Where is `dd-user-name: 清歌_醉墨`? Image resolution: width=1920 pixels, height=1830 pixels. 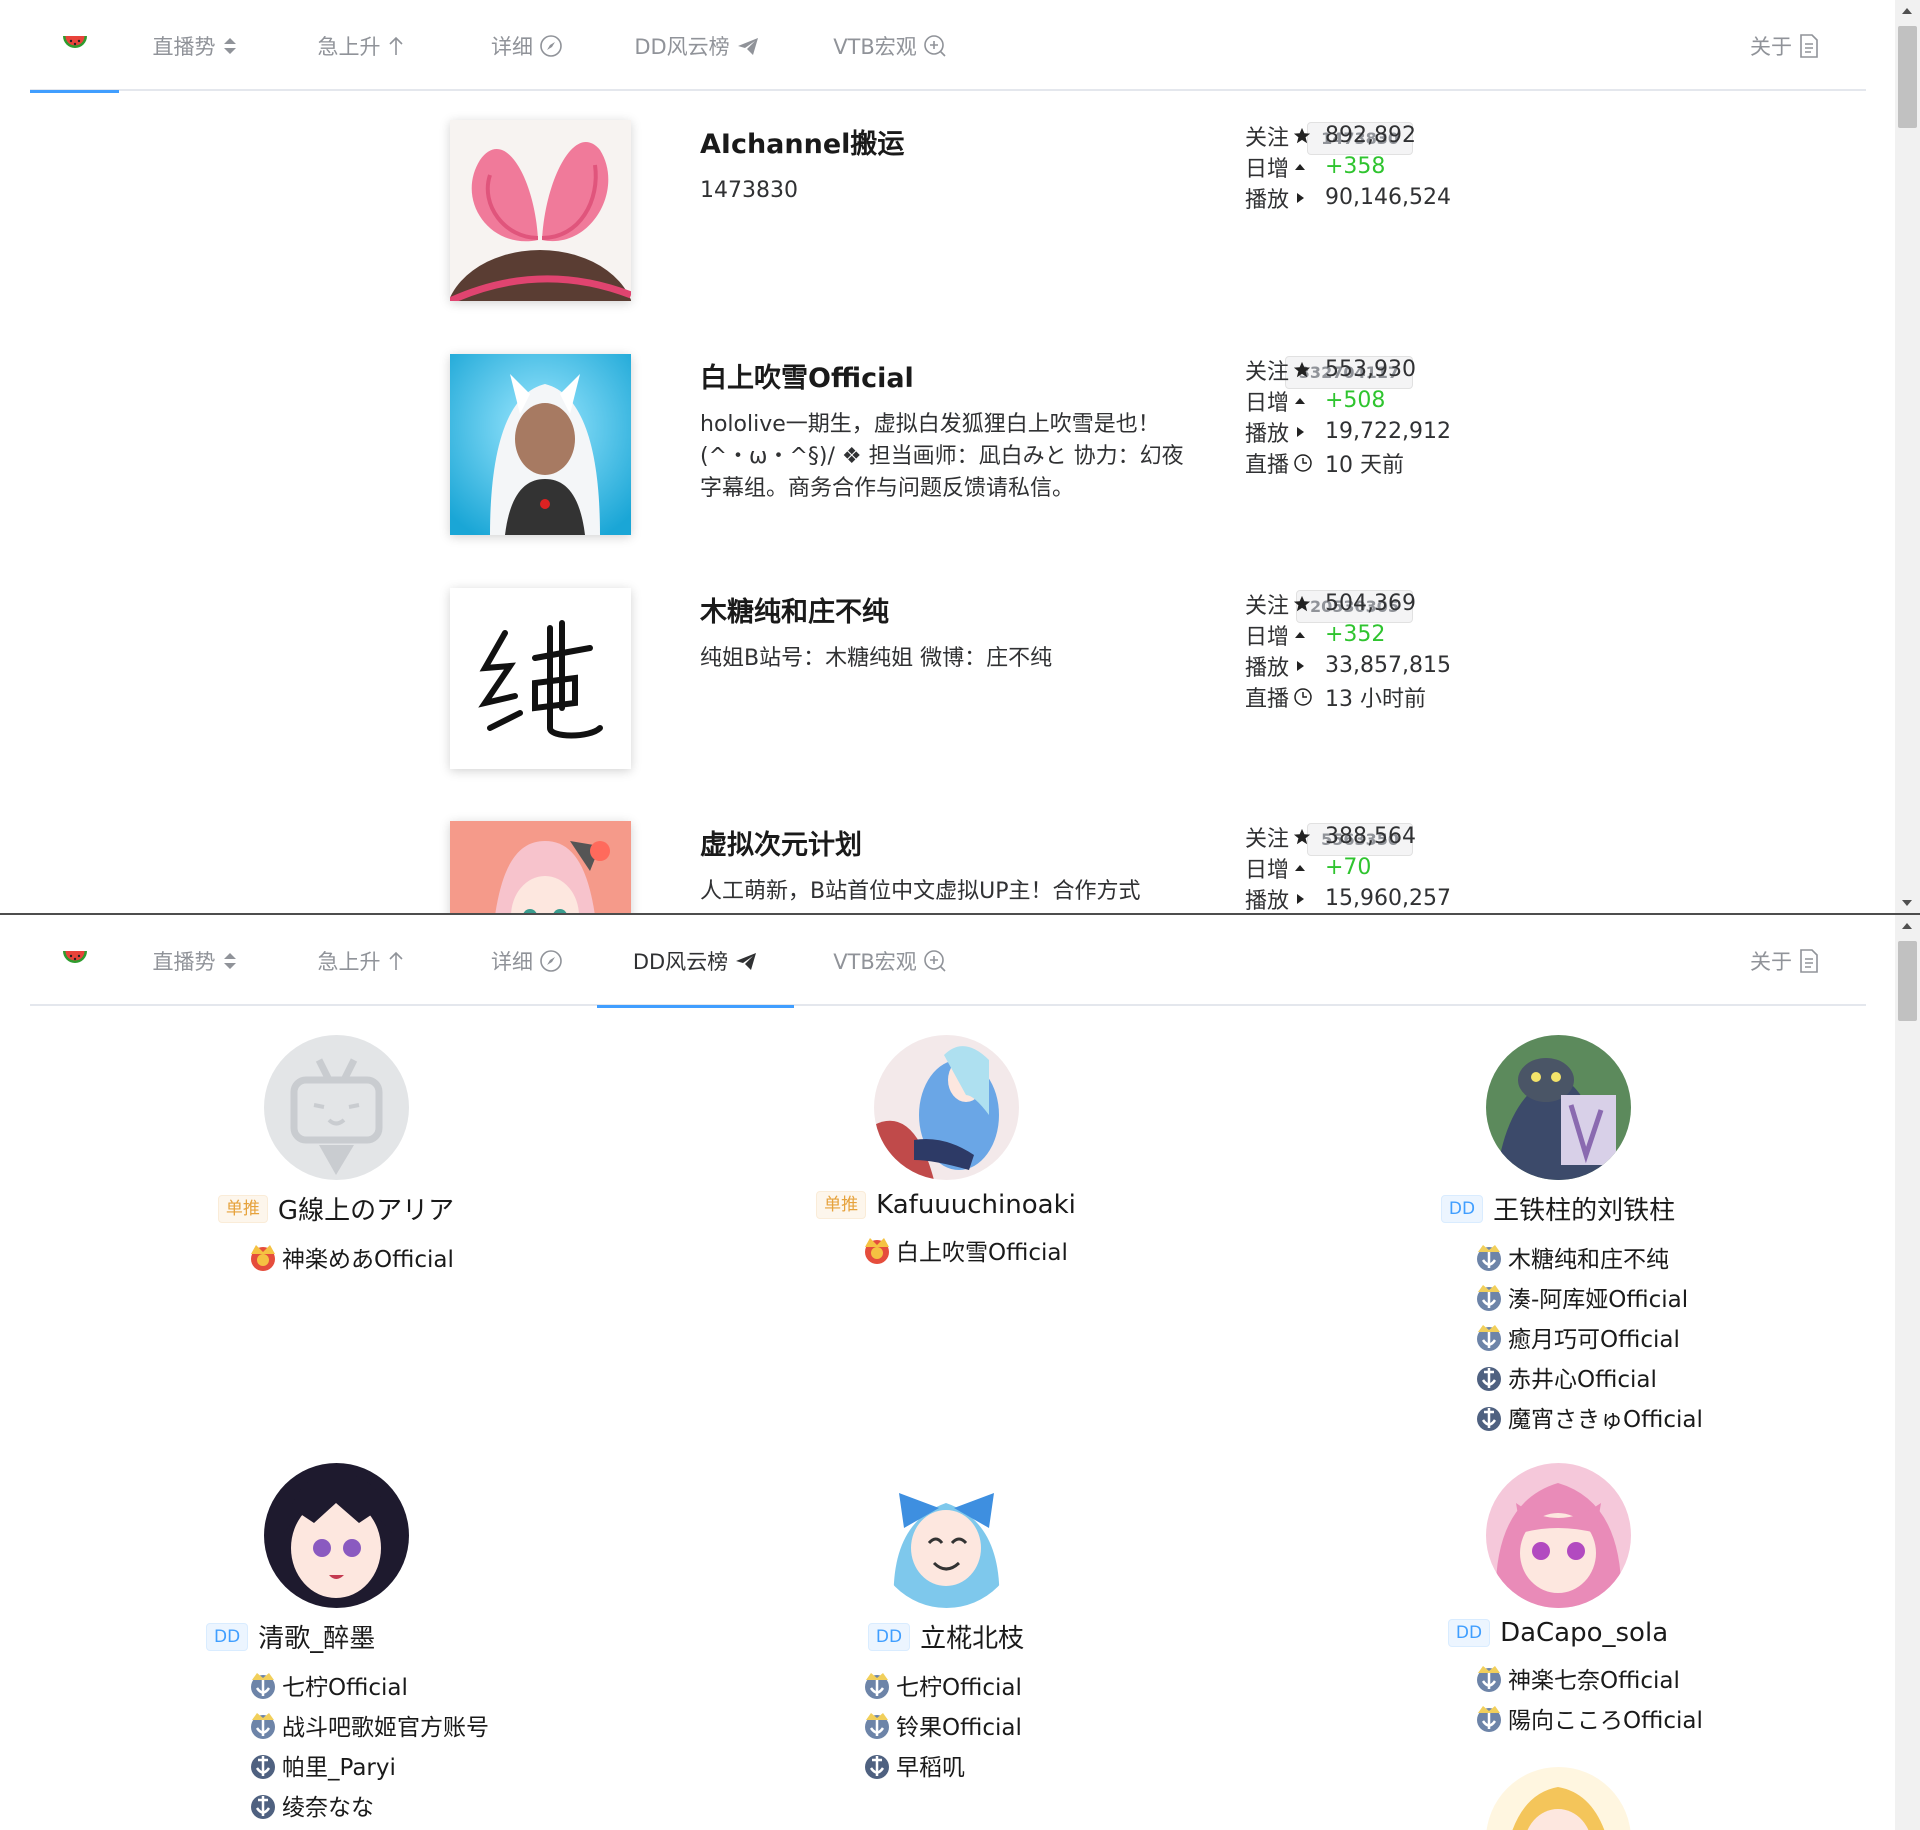 dd-user-name: 清歌_醉墨 is located at coordinates (316, 1636).